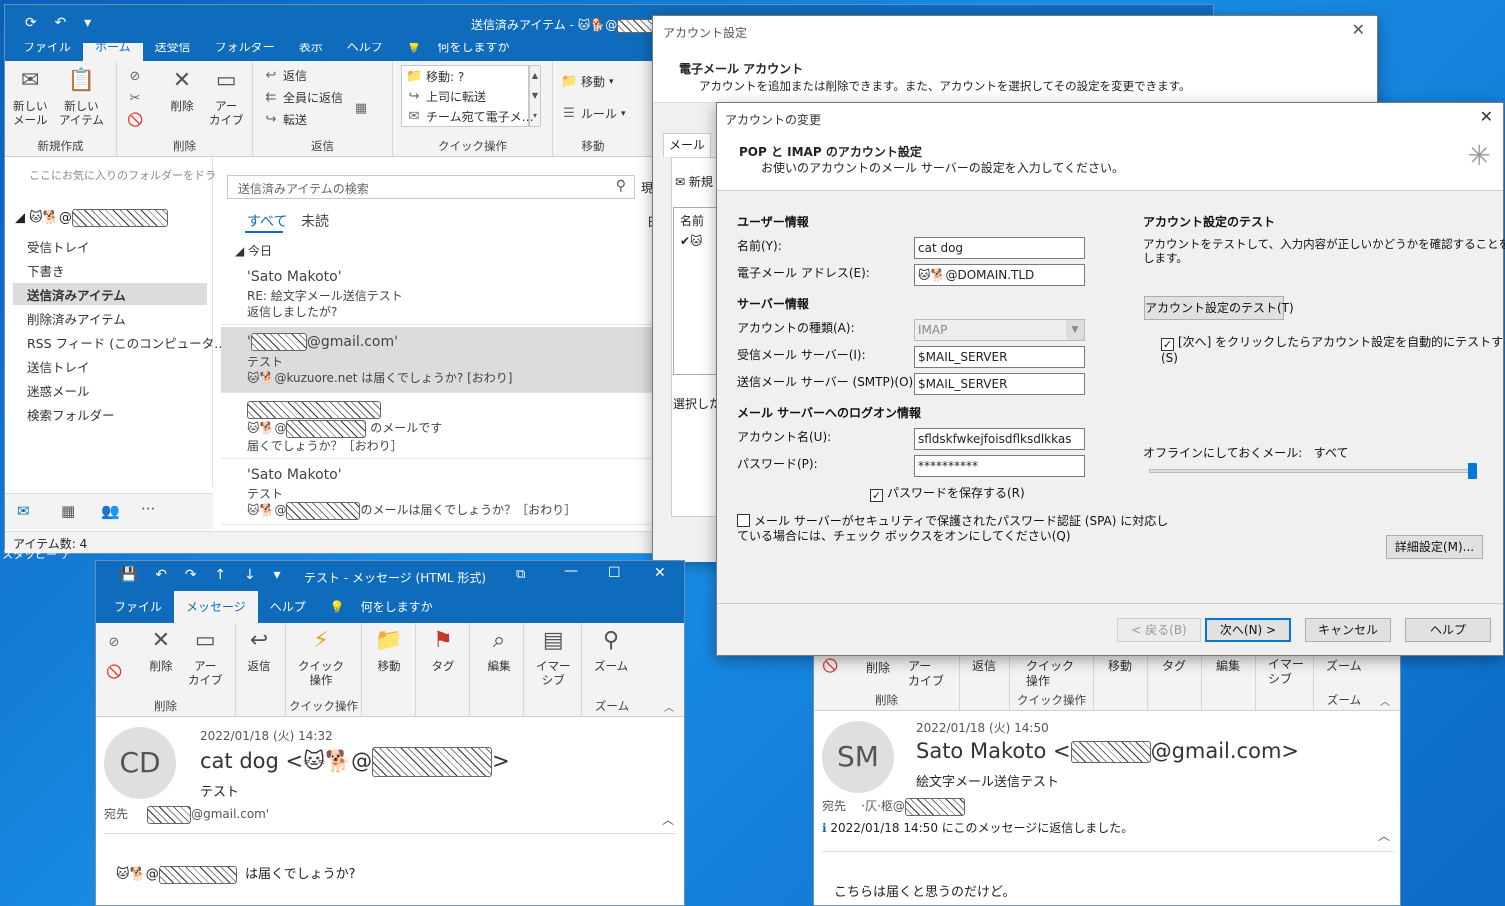 The image size is (1505, 906). Describe the element at coordinates (1344, 665) in the screenshot. I see `zoom-button: ズーム` at that location.